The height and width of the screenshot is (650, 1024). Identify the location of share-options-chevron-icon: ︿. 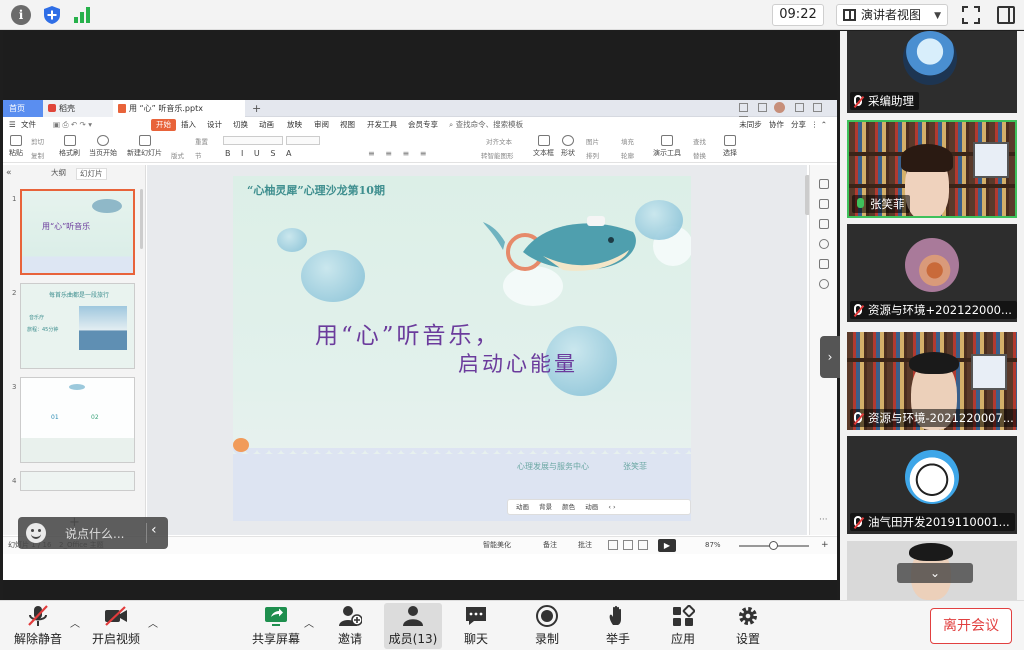
(309, 622).